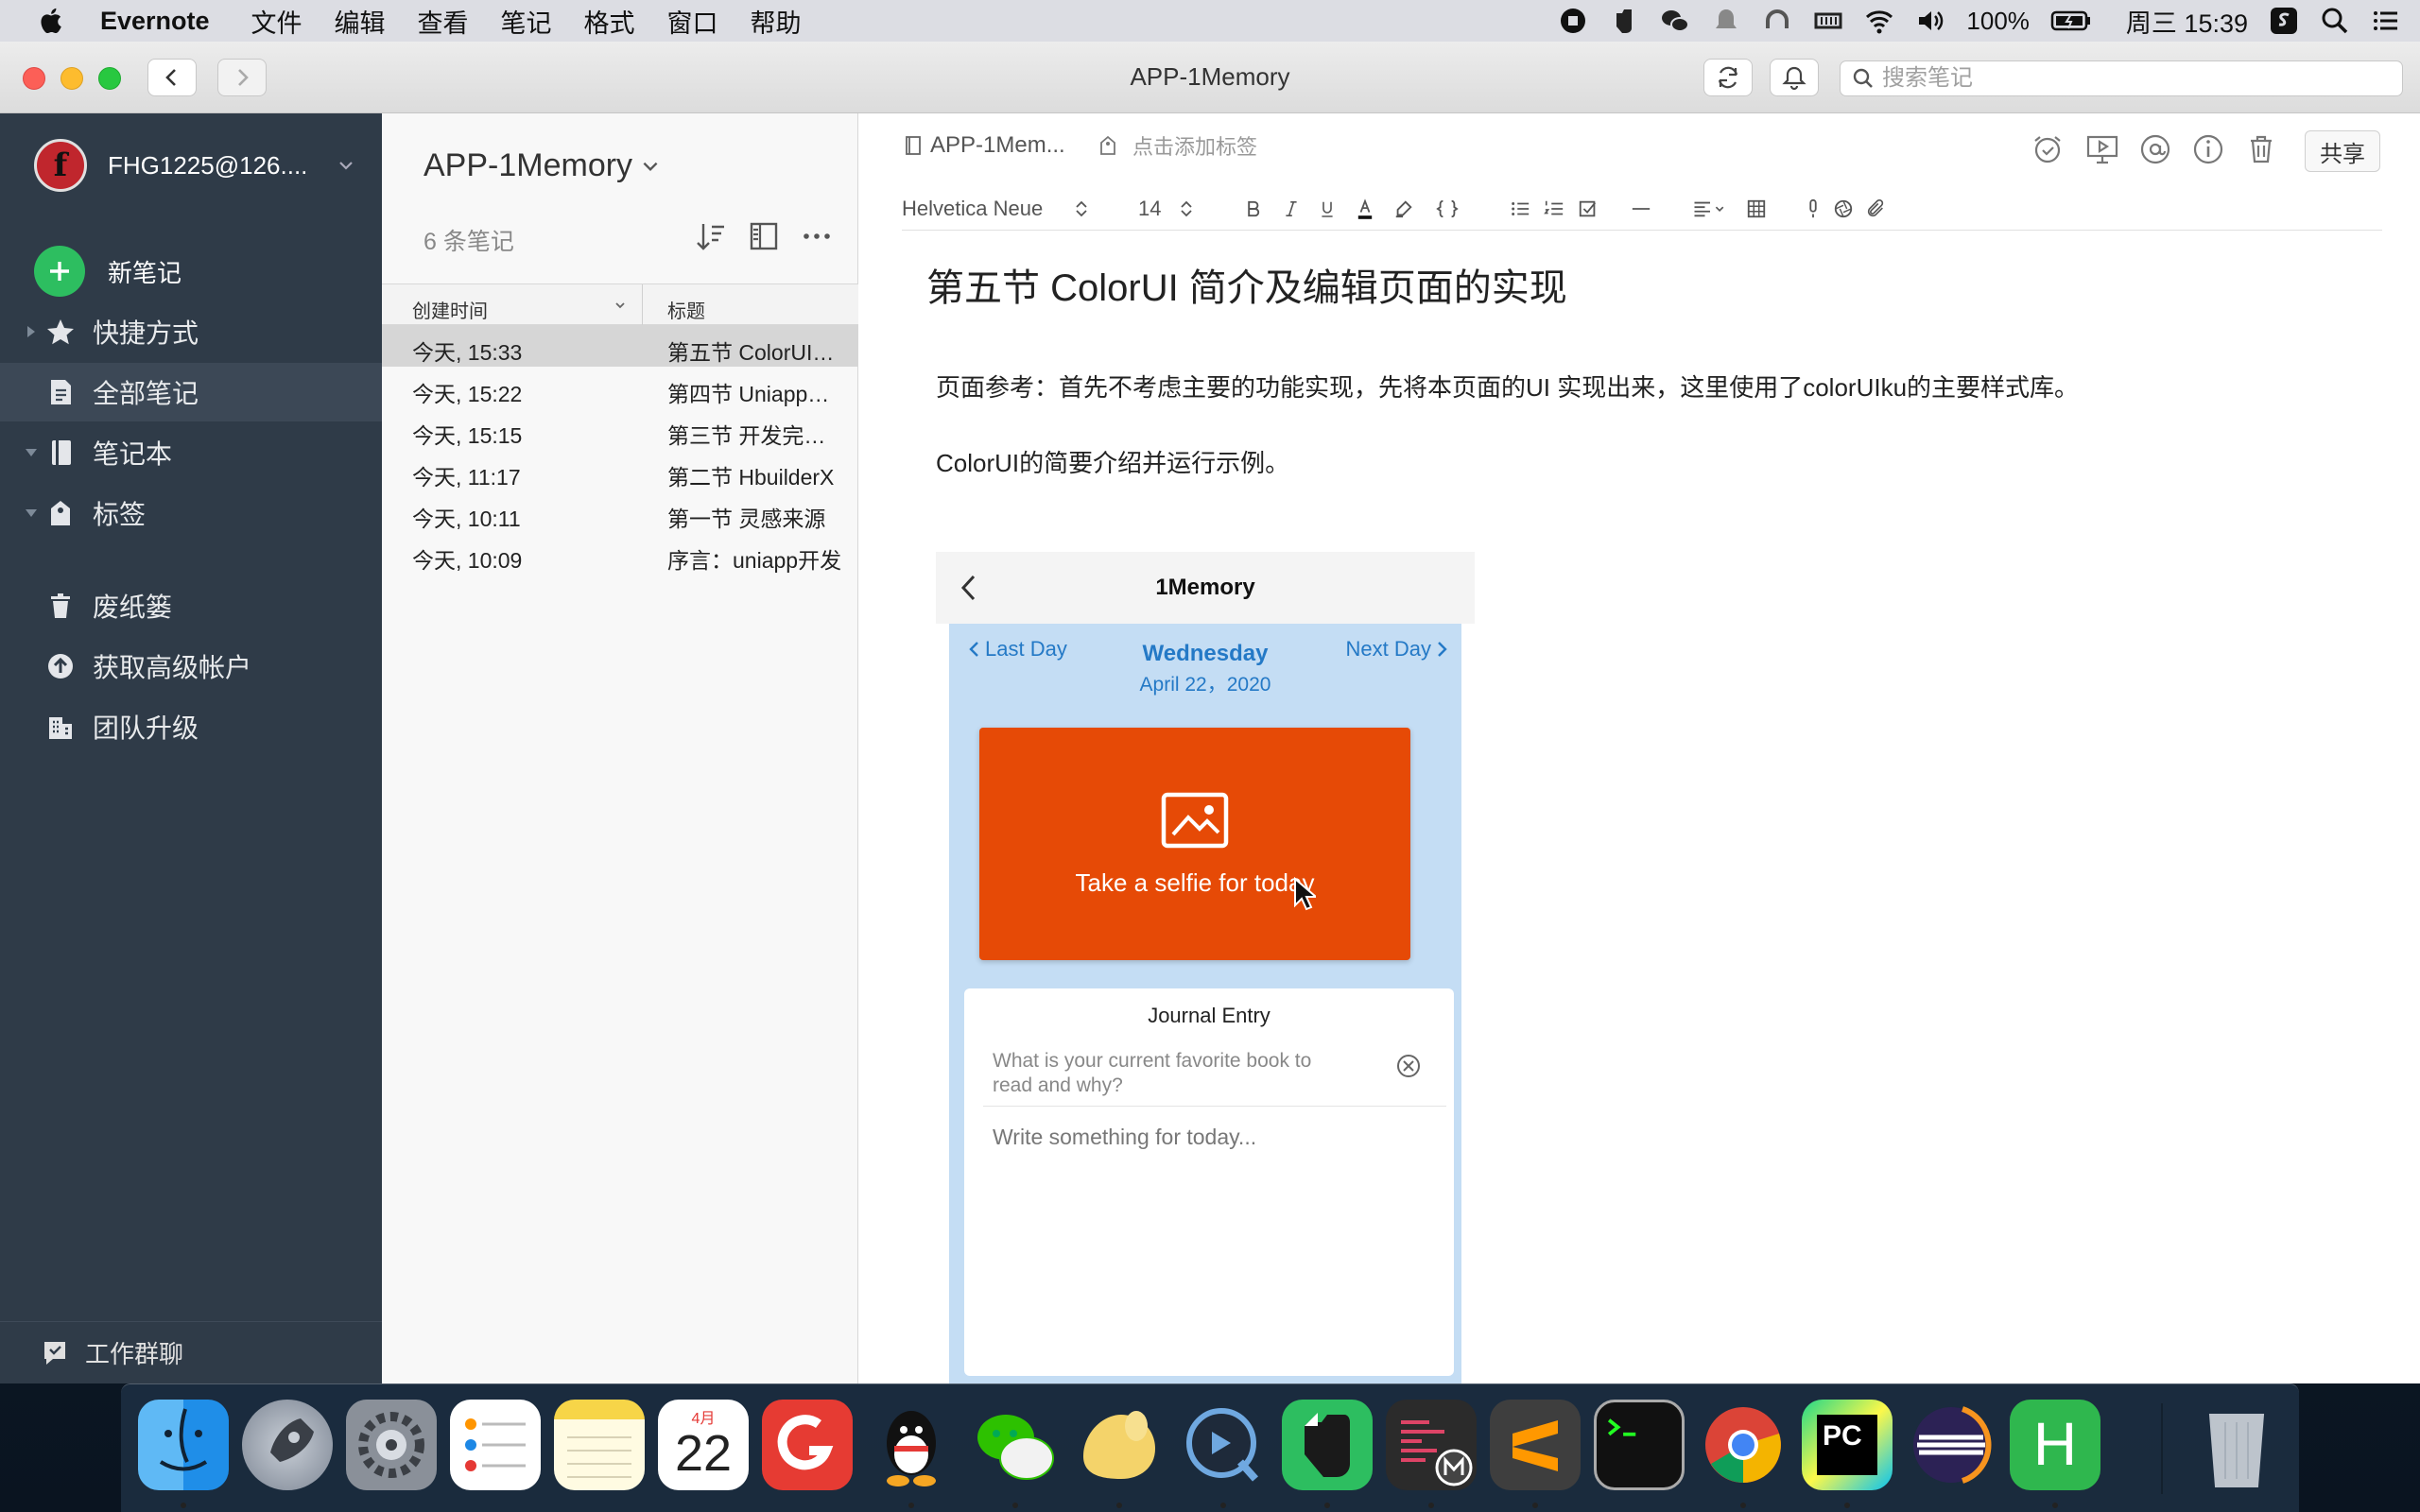 Image resolution: width=2420 pixels, height=1512 pixels. I want to click on presentation-icon, so click(2102, 149).